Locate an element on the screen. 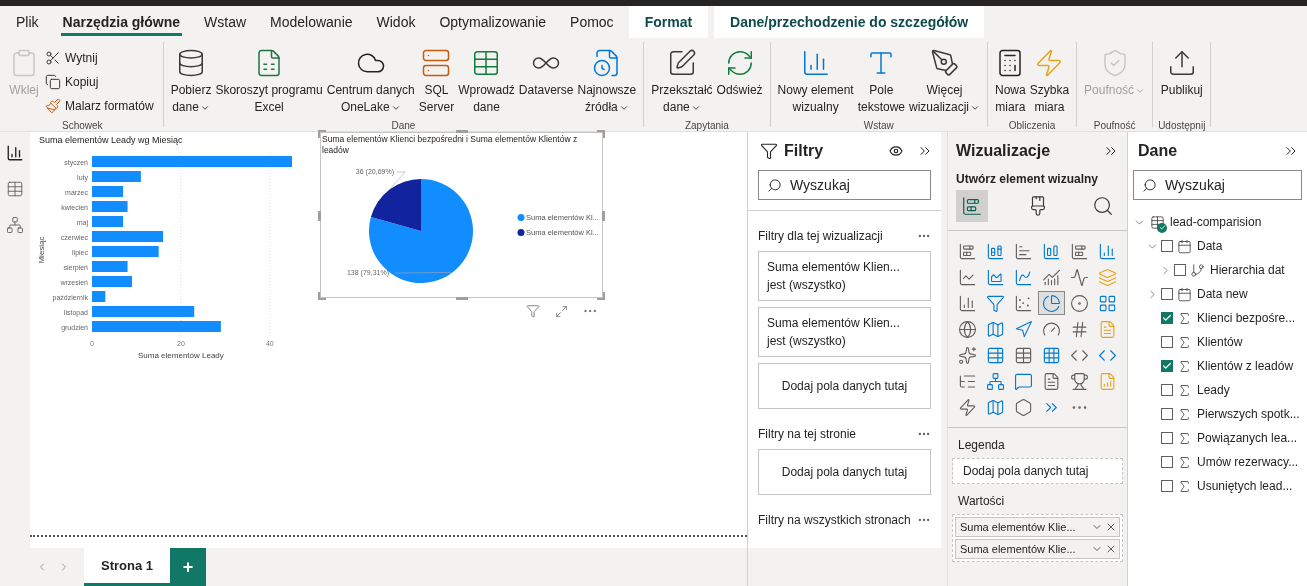 The height and width of the screenshot is (586, 1307). ribbon-tab: Format is located at coordinates (668, 22).